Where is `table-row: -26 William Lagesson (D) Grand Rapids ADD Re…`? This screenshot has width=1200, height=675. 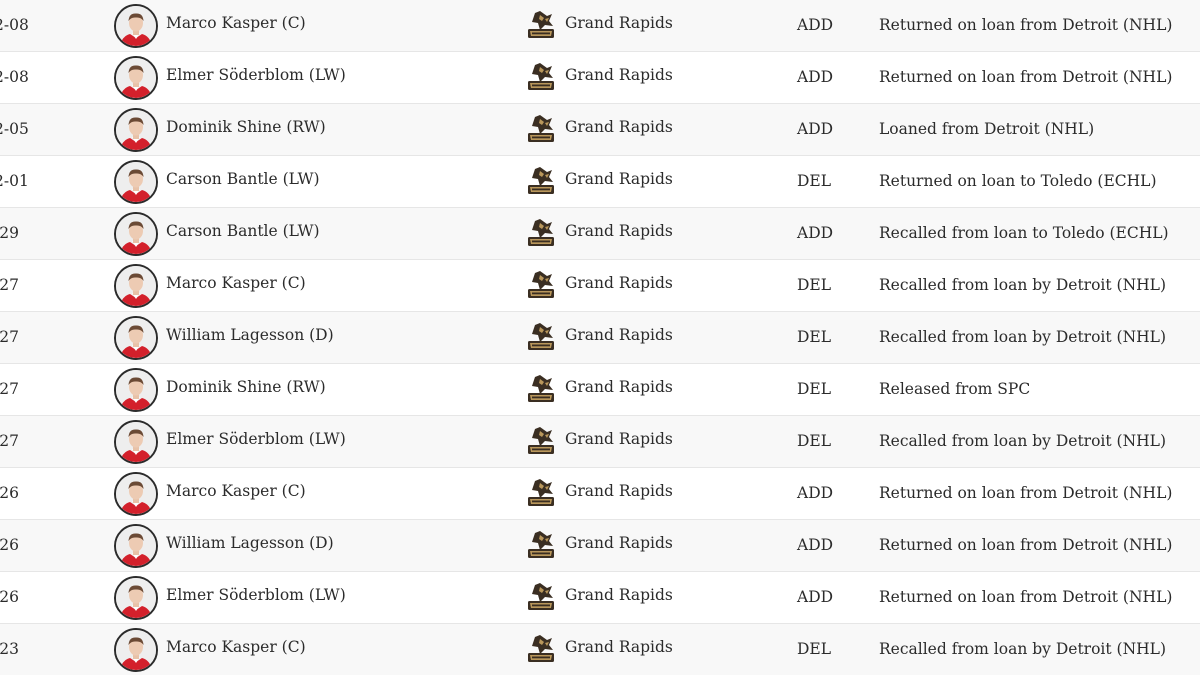 table-row: -26 William Lagesson (D) Grand Rapids ADD Re… is located at coordinates (600, 546).